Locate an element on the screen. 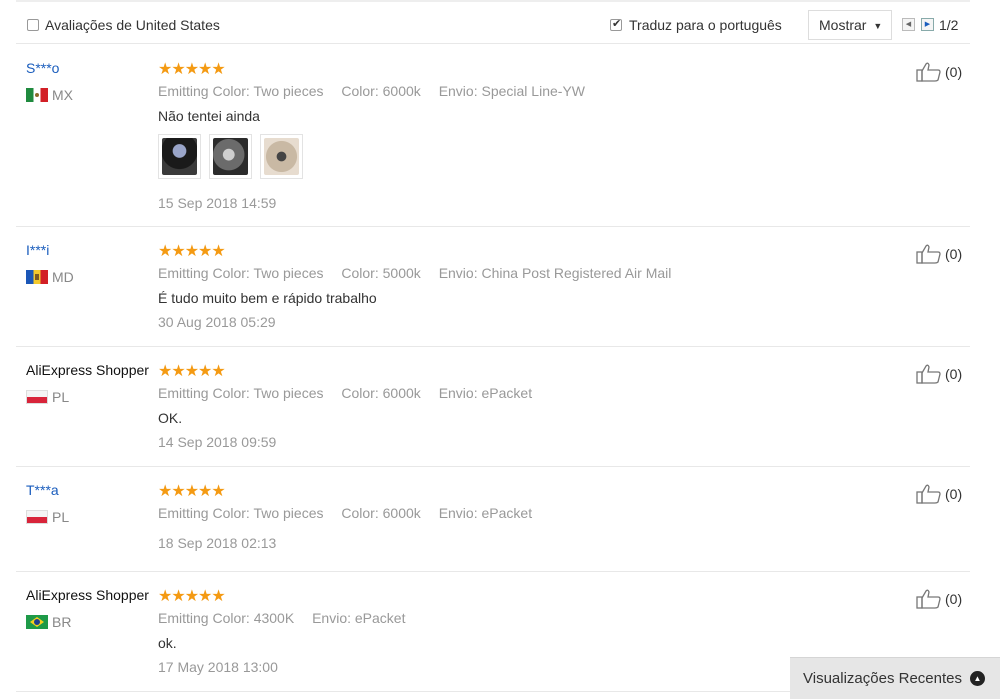 This screenshot has width=1000, height=699. review-attributes: Emitting Color: 4300K Envio: ePacket is located at coordinates (288, 618).